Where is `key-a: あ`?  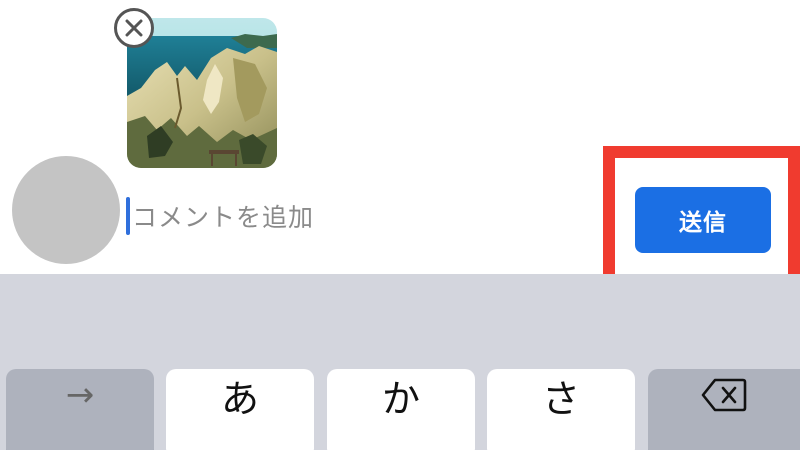 key-a: あ is located at coordinates (240, 409).